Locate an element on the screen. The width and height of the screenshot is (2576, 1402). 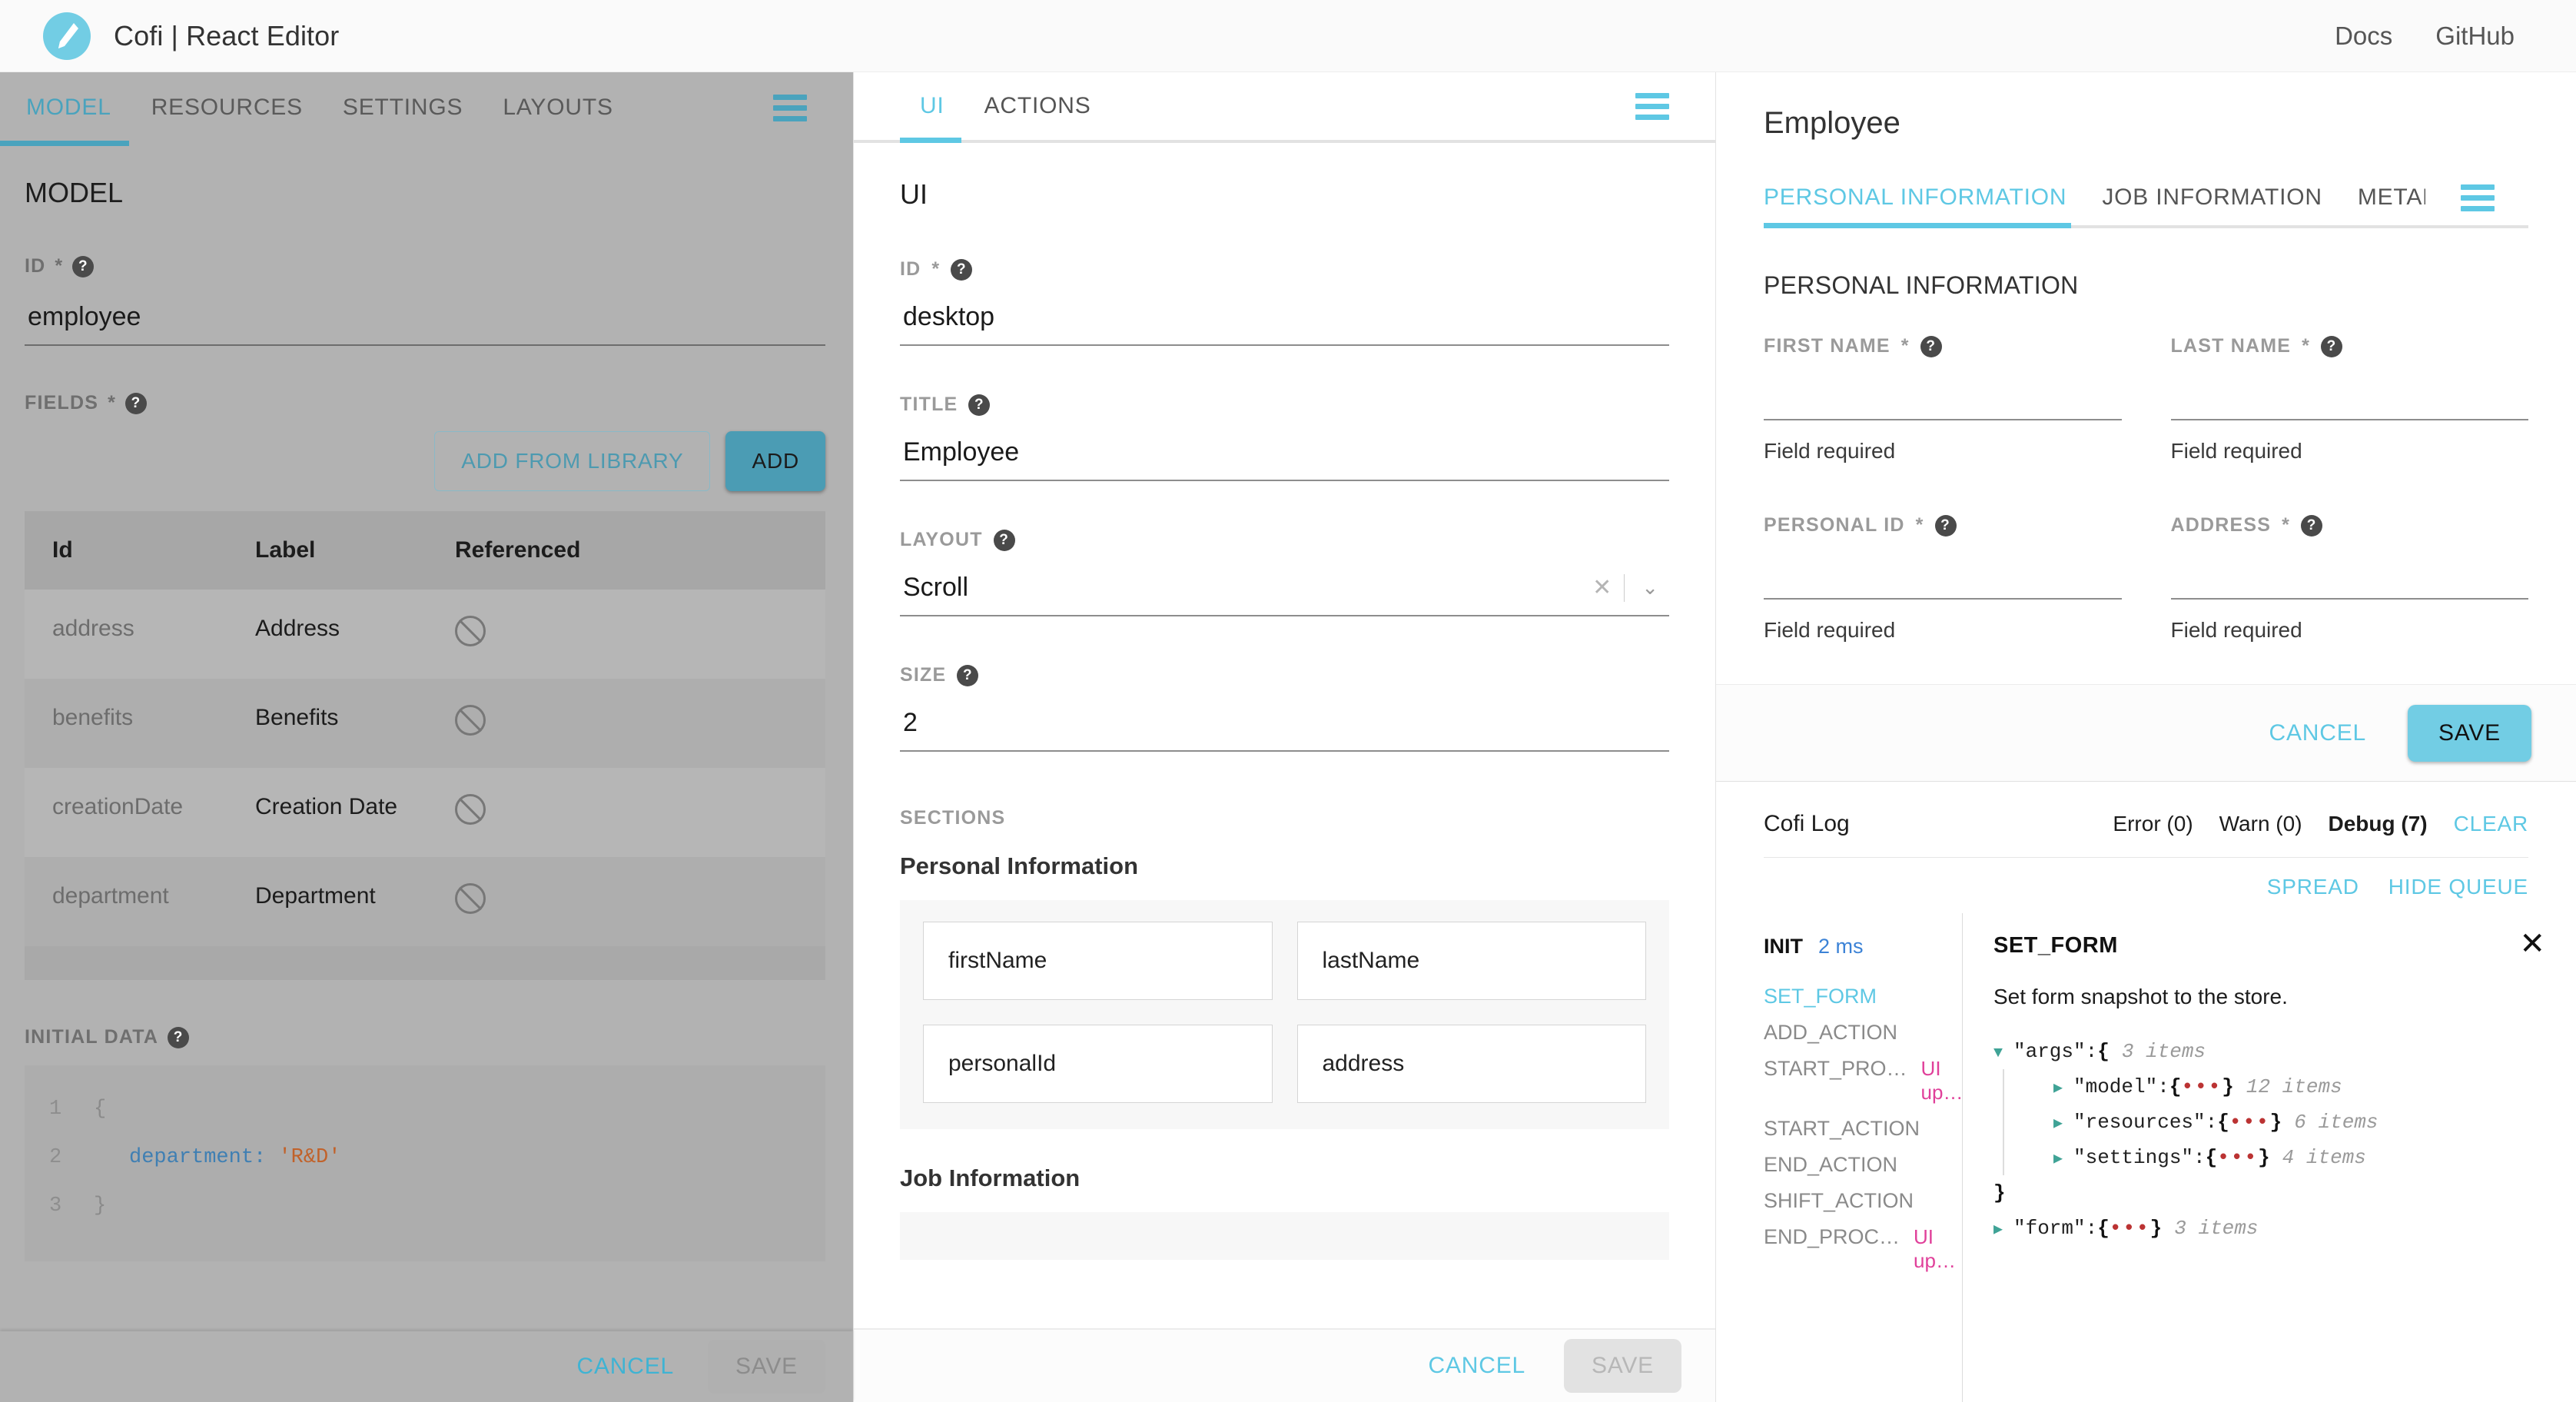
table-row: department Department is located at coordinates (425, 901).